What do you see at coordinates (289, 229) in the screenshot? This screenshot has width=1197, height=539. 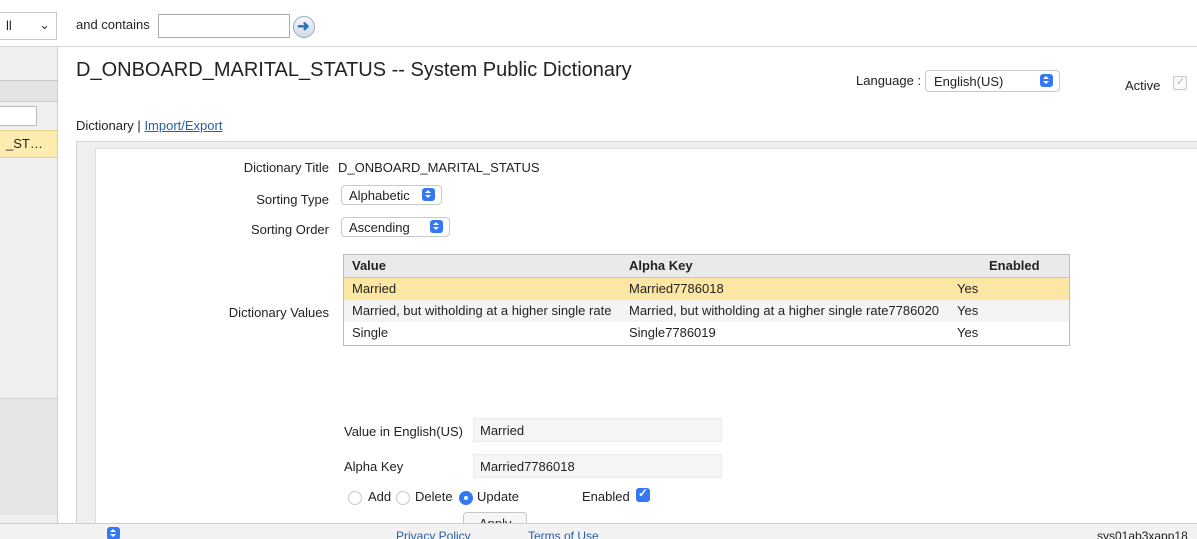 I see `sorting-order-label: Sorting Order` at bounding box center [289, 229].